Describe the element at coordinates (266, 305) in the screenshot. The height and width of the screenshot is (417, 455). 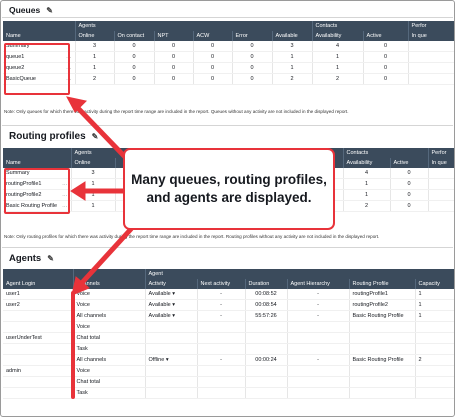
I see `table-cell: 00:08:54` at that location.